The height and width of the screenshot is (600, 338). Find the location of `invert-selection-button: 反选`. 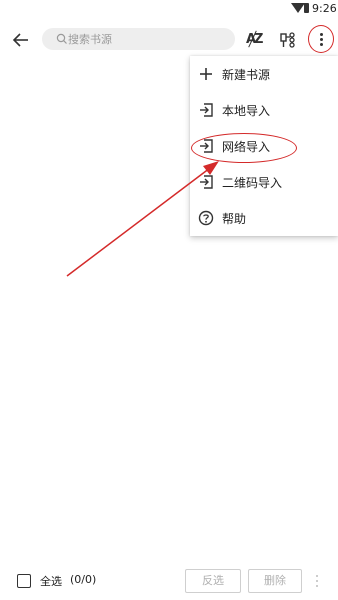

invert-selection-button: 反选 is located at coordinates (213, 581).